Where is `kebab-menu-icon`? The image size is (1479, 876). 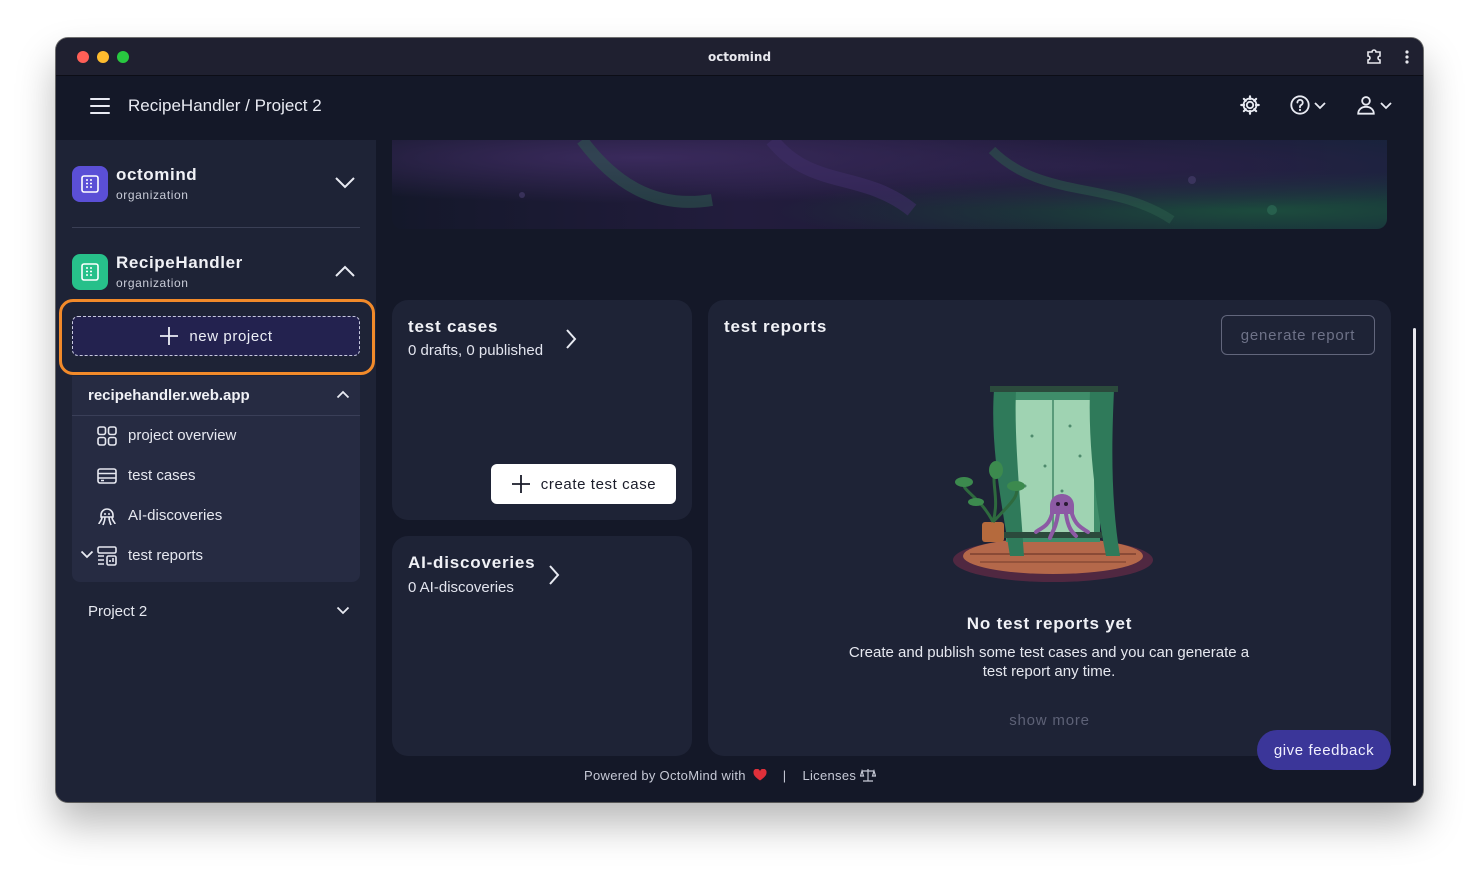
kebab-menu-icon is located at coordinates (1407, 58).